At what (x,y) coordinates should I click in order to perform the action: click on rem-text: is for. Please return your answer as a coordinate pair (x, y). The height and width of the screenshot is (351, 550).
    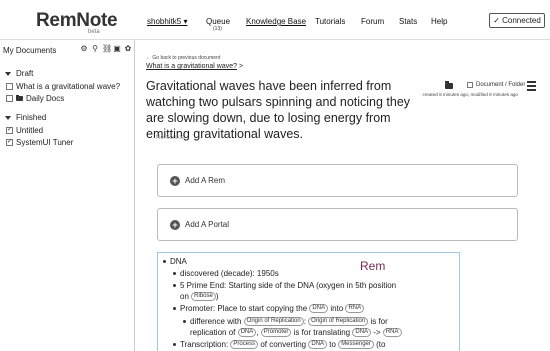
    Looking at the image, I should click on (379, 321).